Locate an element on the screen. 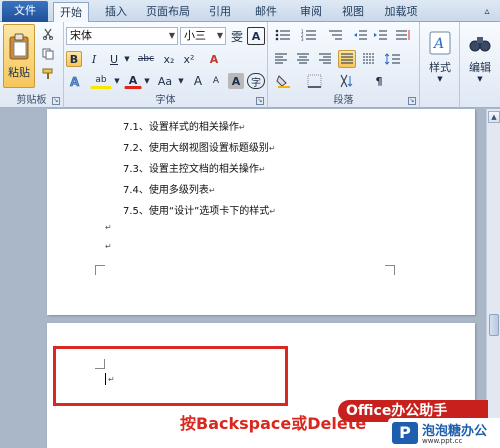 This screenshot has width=500, height=448. tab-addins: 加载项 is located at coordinates (401, 12).